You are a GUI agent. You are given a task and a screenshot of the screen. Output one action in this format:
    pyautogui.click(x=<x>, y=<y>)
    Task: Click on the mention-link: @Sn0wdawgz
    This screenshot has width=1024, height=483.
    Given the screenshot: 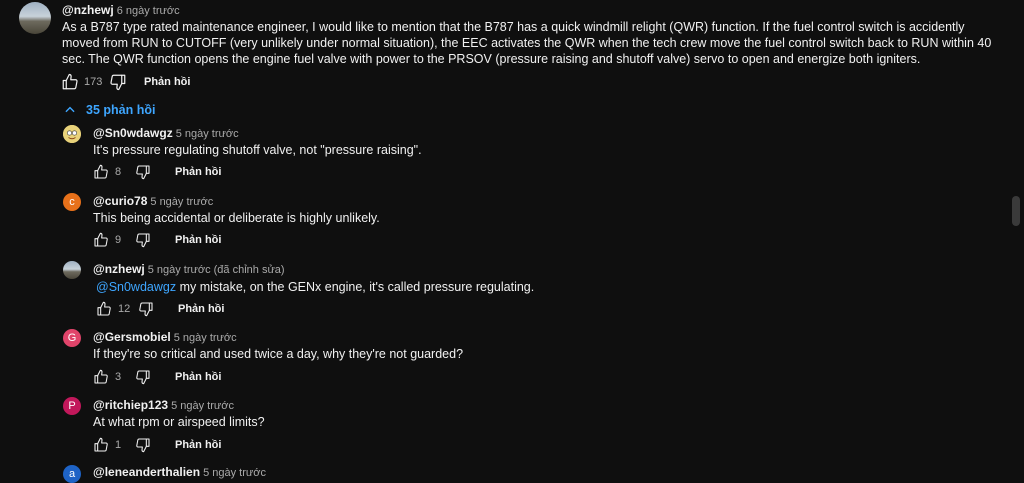 What is the action you would take?
    pyautogui.click(x=136, y=287)
    